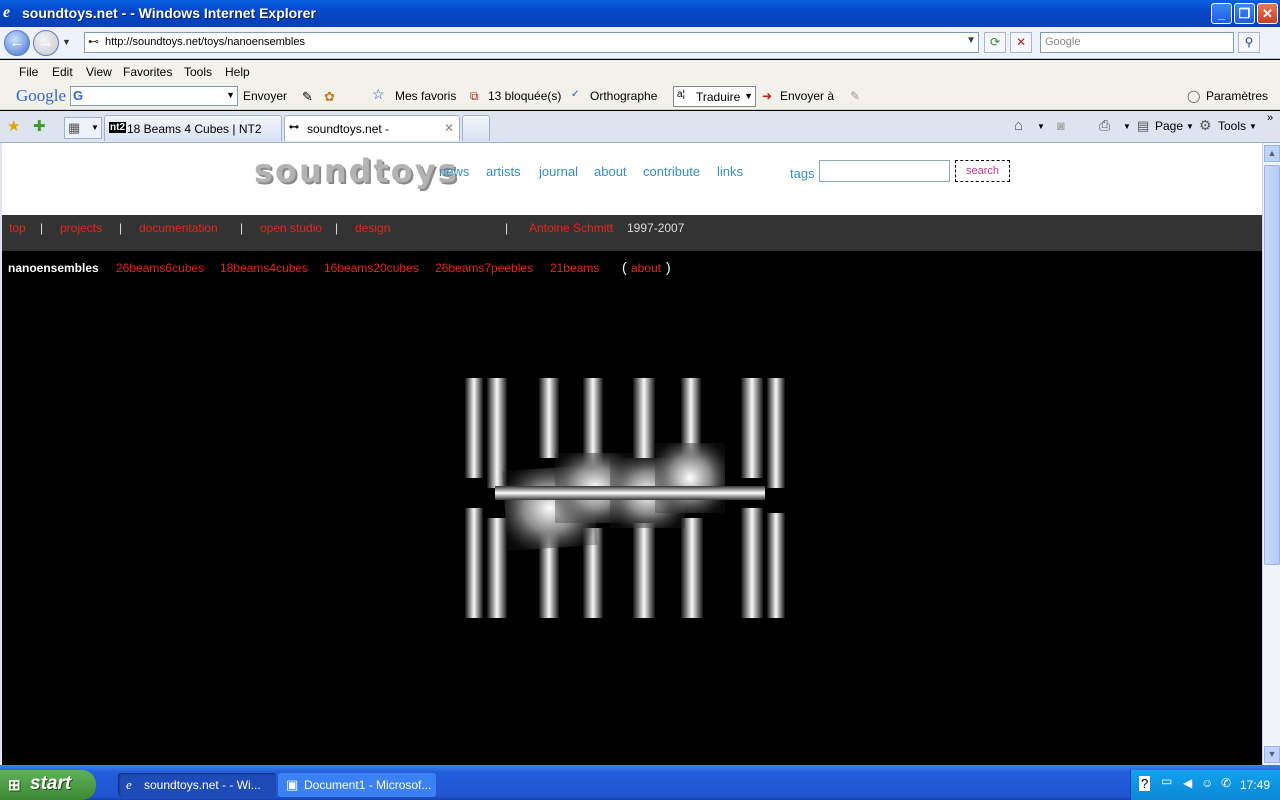 The width and height of the screenshot is (1280, 800). Describe the element at coordinates (1145, 783) in the screenshot. I see `help-icon: ?` at that location.